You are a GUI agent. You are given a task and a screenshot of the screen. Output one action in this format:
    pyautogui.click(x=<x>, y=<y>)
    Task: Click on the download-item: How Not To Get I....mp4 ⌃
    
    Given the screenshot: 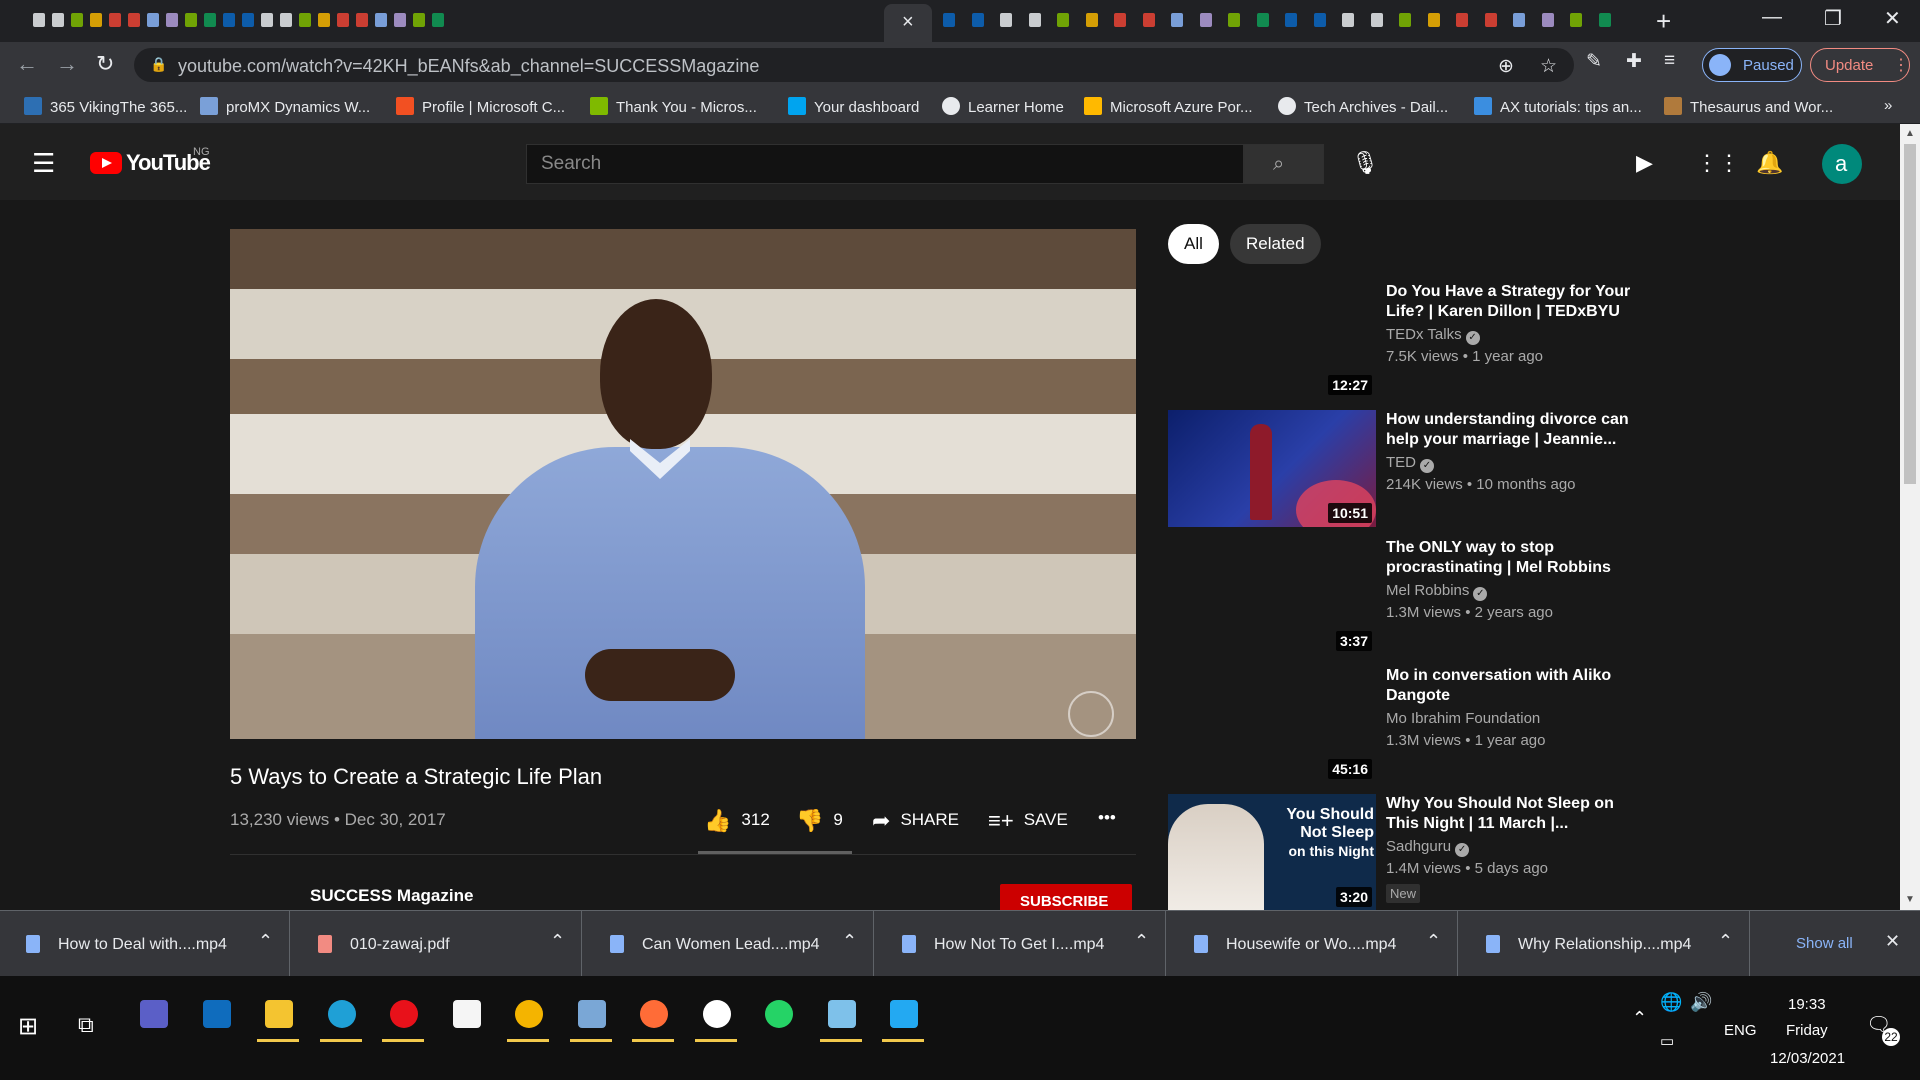 What is the action you would take?
    pyautogui.click(x=1021, y=944)
    